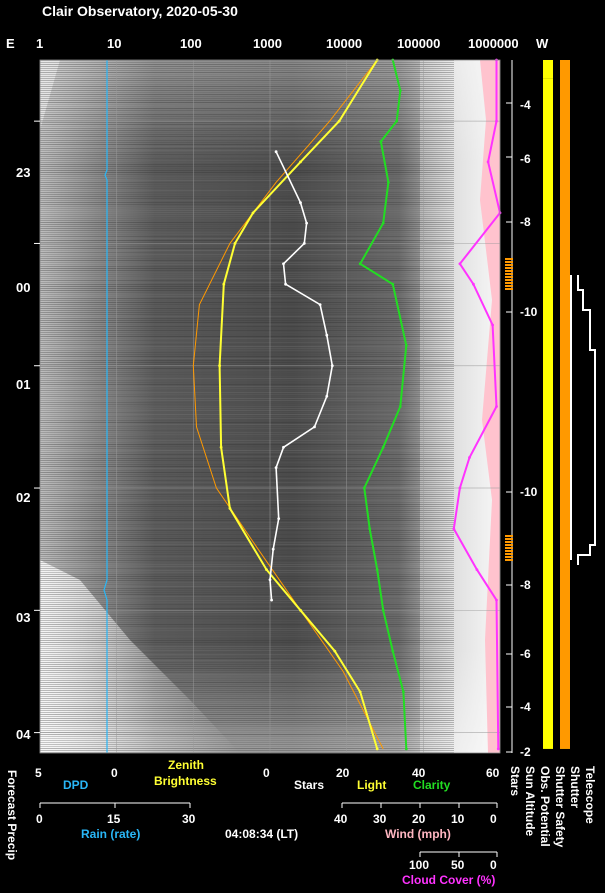  Describe the element at coordinates (529, 492) in the screenshot. I see `sun-alt-label: -10` at that location.